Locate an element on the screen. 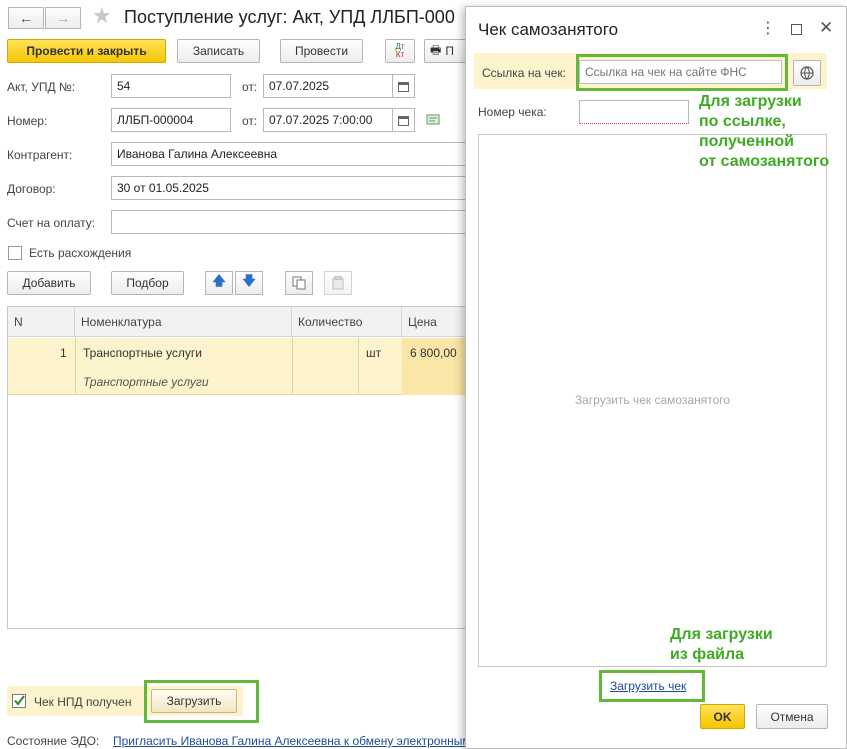 The height and width of the screenshot is (749, 847). page-title: Поступление услуг: Акт, УПД ЛЛБП-000 is located at coordinates (289, 17).